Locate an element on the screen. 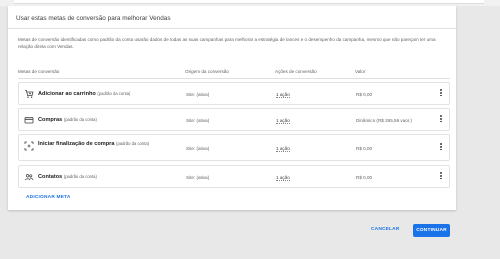  header-value: Valor is located at coordinates (360, 71).